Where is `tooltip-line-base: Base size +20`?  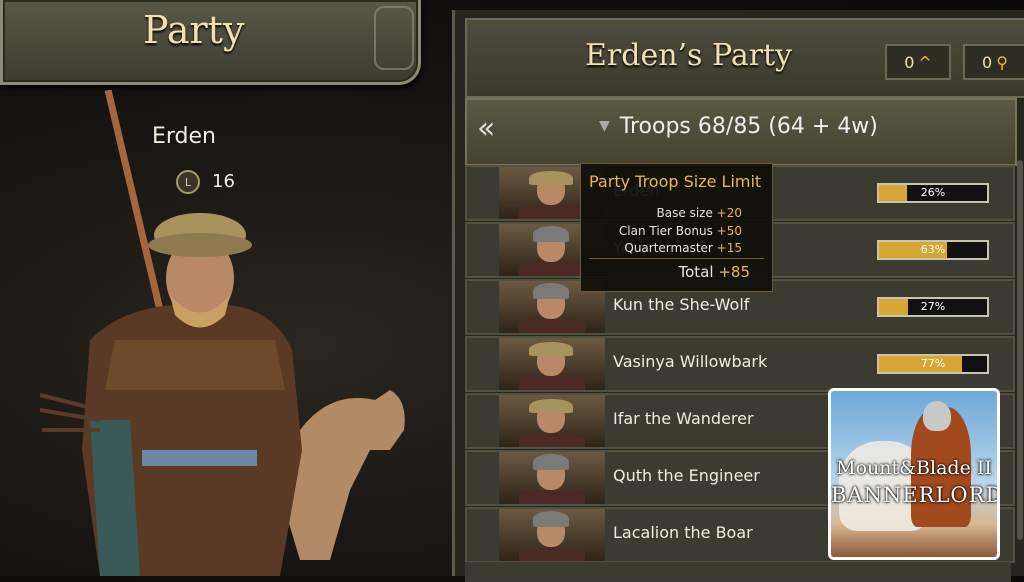
tooltip-line-base: Base size +20 is located at coordinates (699, 213).